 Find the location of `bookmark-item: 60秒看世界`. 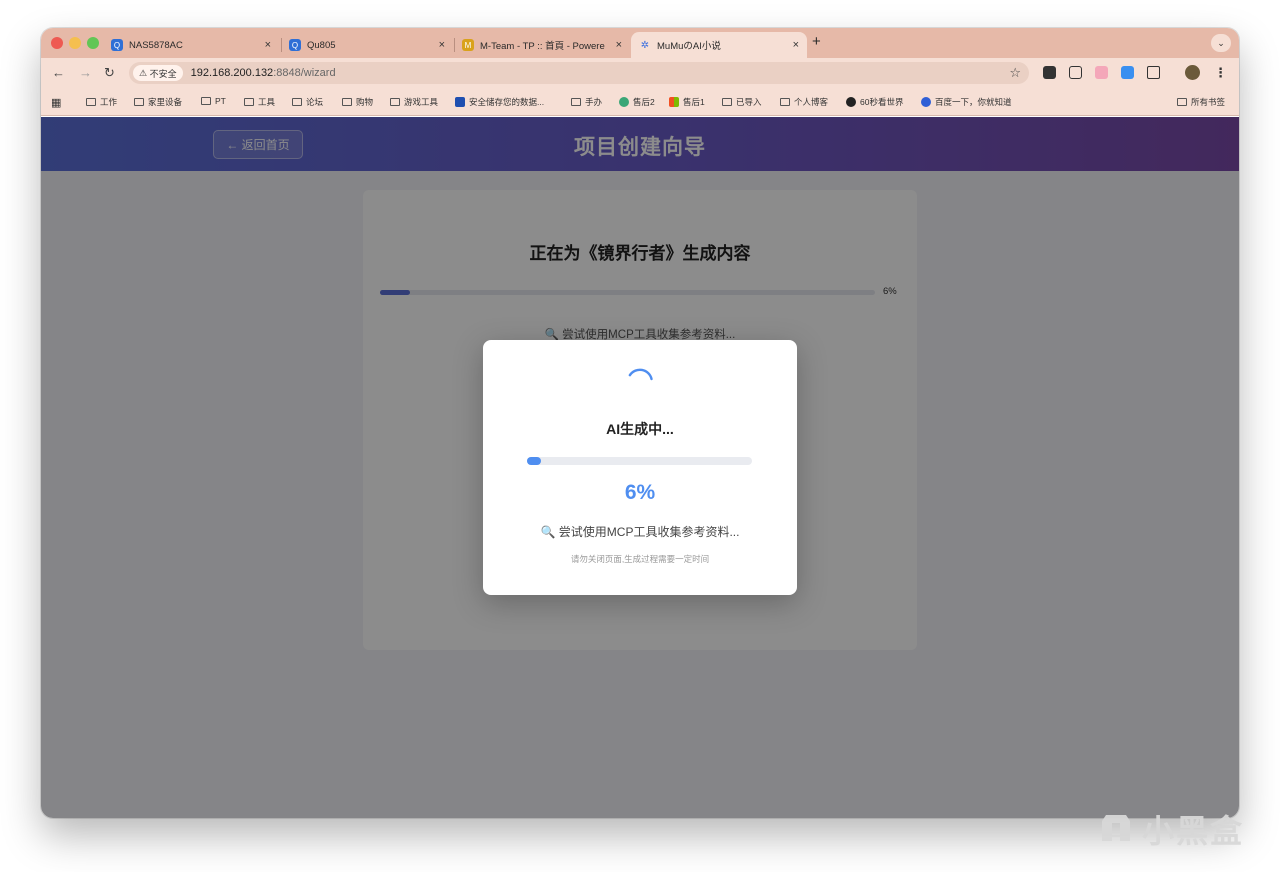

bookmark-item: 60秒看世界 is located at coordinates (874, 102).